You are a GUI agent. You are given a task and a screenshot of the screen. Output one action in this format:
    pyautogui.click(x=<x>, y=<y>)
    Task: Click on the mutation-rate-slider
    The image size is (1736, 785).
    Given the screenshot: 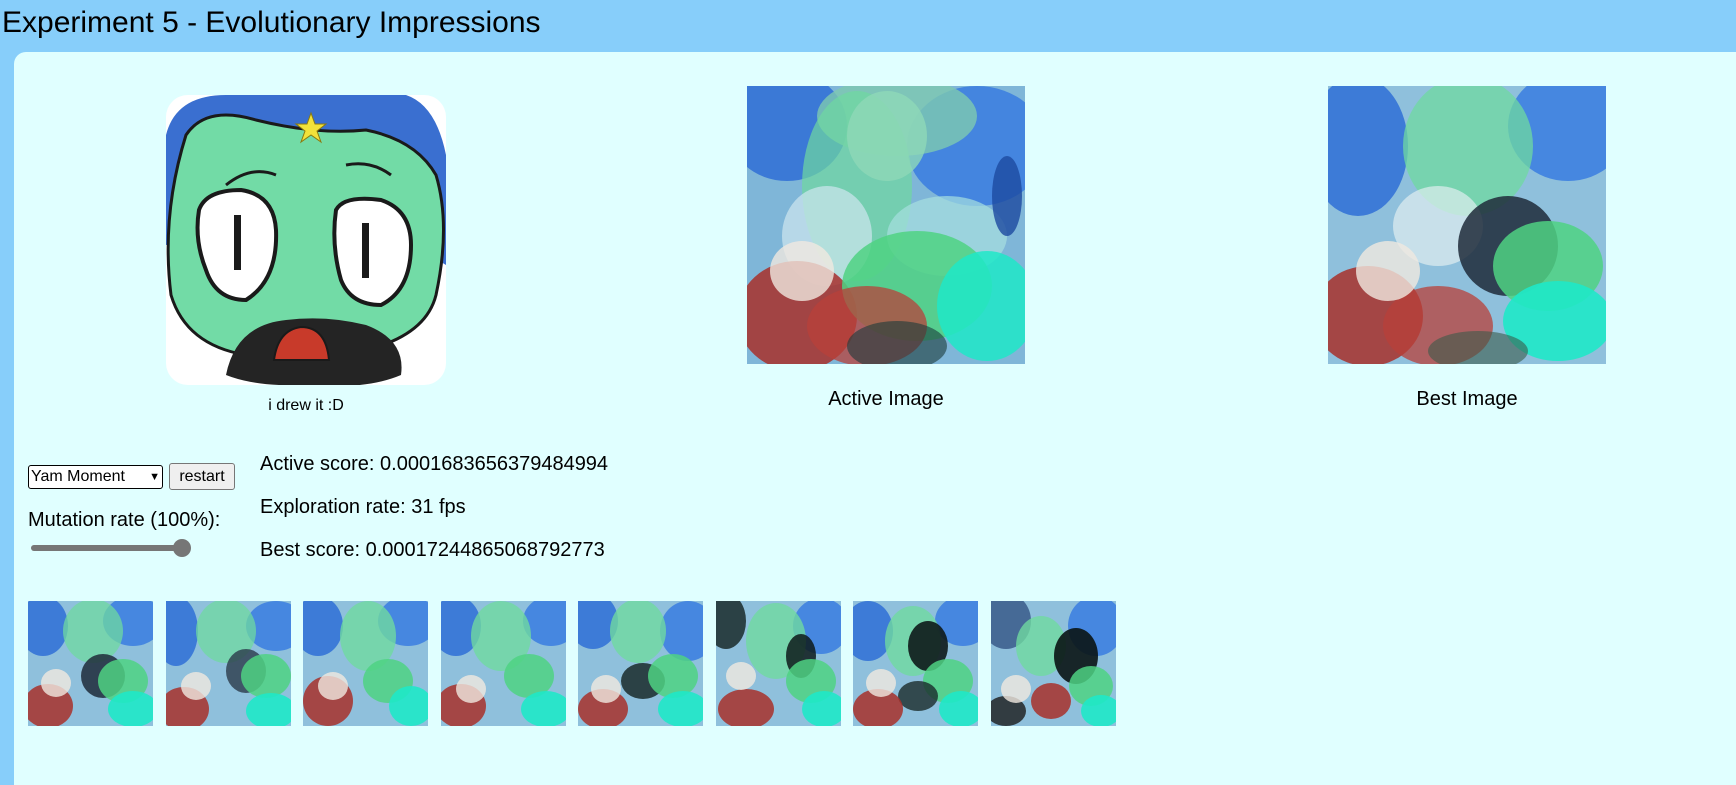 What is the action you would take?
    pyautogui.click(x=111, y=547)
    